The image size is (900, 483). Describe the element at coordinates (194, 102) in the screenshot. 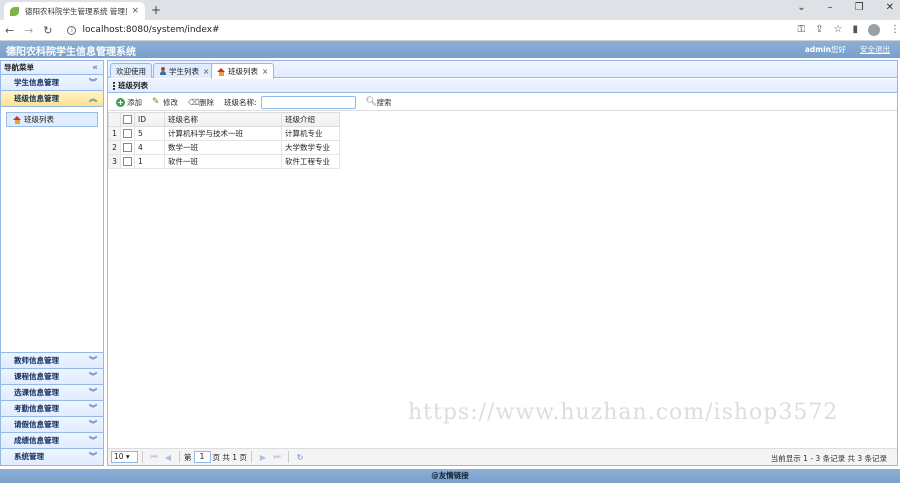

I see `delete-icon: ⌫` at that location.